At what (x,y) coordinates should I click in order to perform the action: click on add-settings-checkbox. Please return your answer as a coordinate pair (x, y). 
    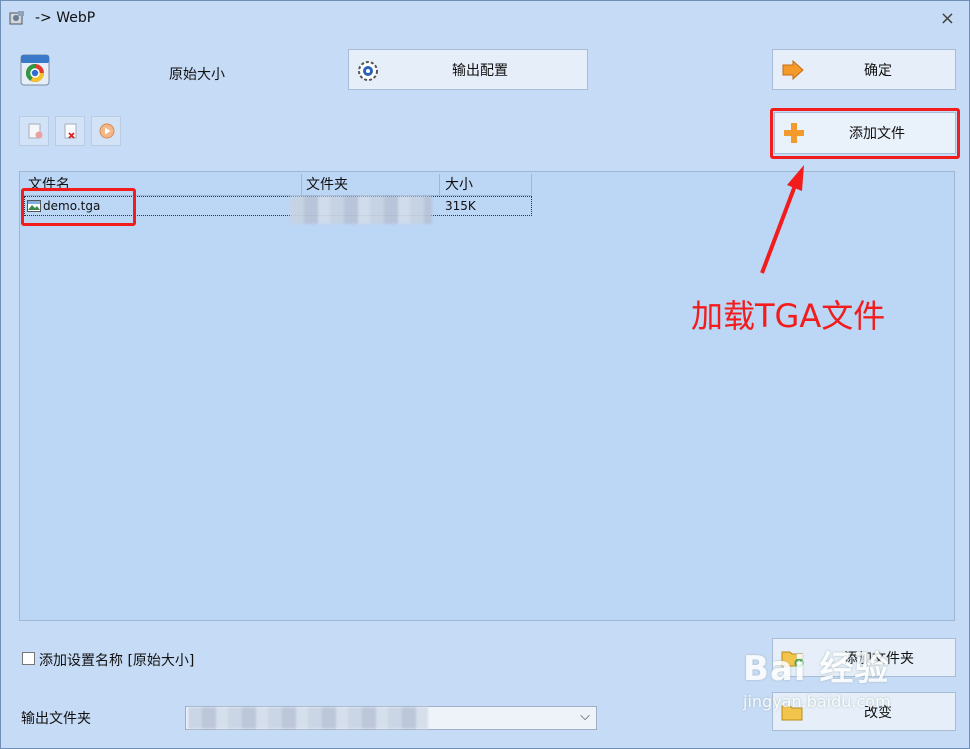
    Looking at the image, I should click on (28, 658).